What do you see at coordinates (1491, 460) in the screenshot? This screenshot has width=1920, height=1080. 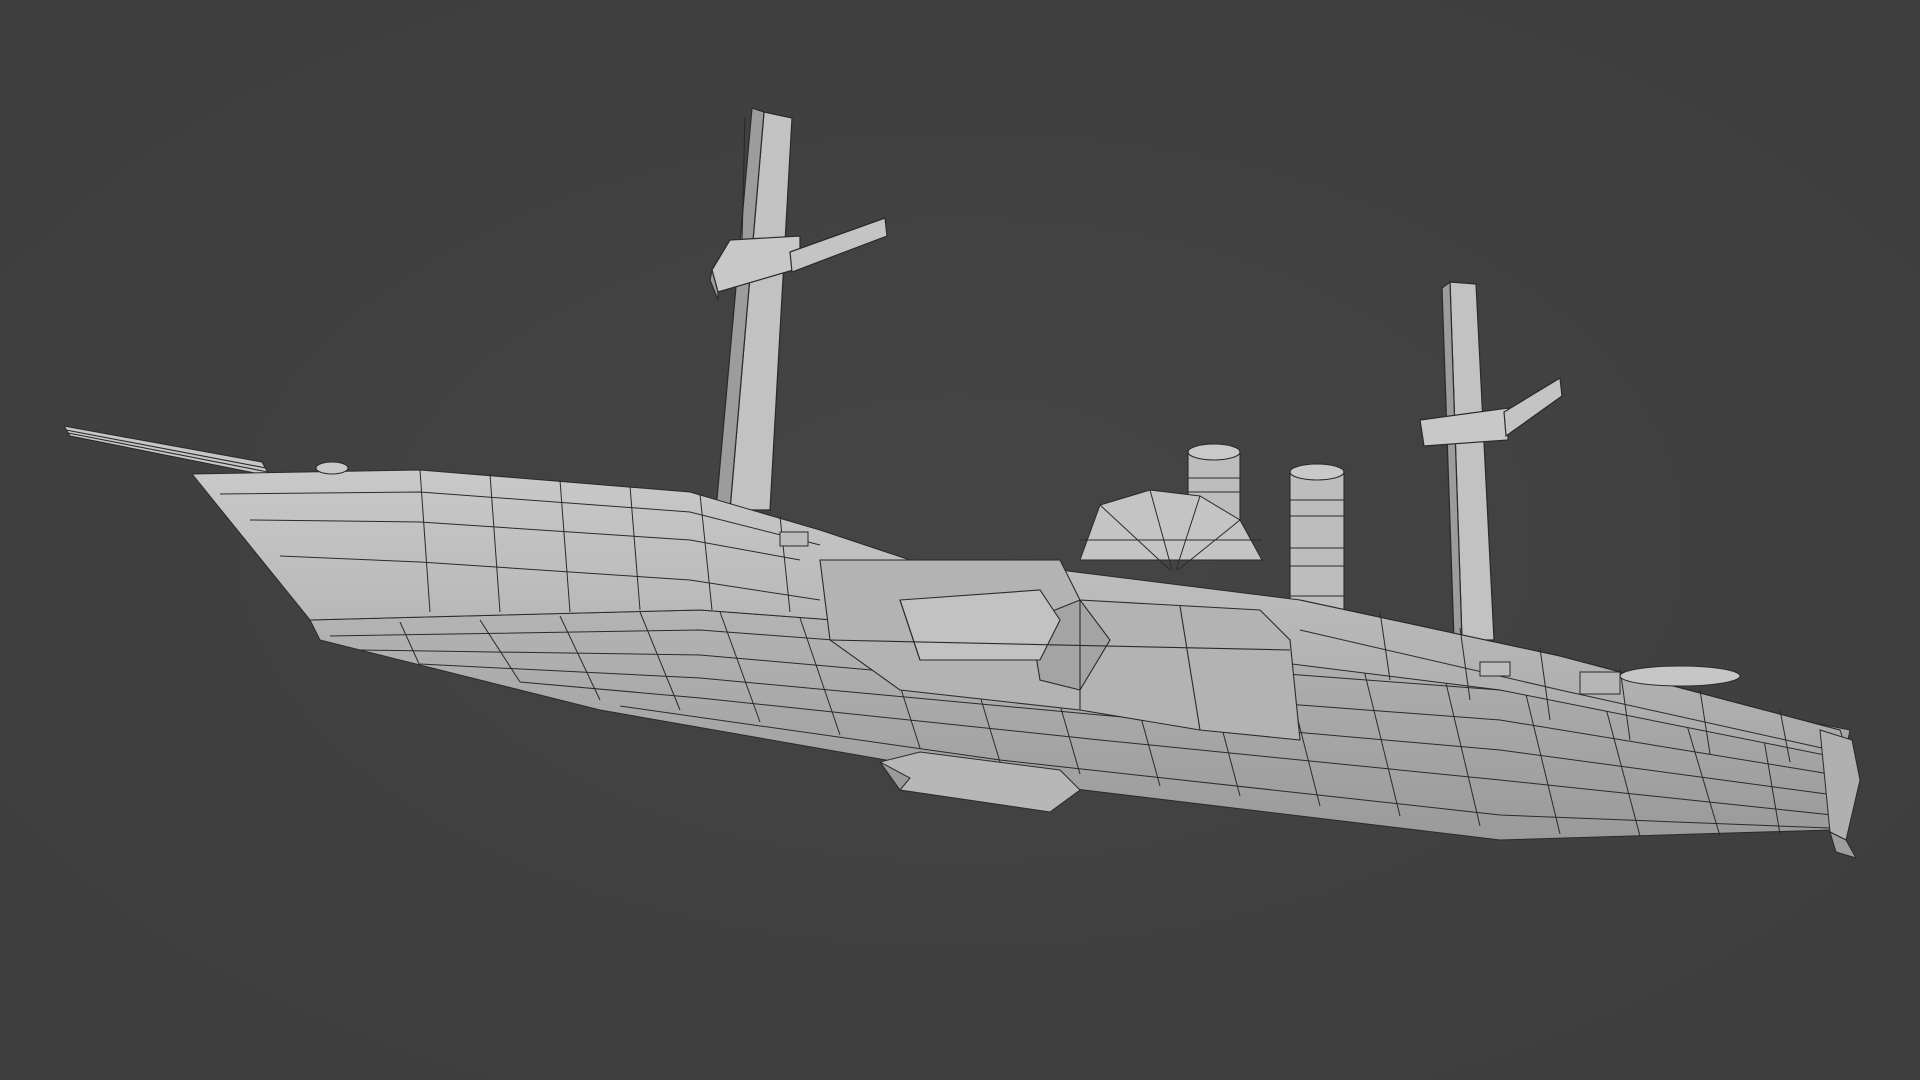 I see `rear-mast` at bounding box center [1491, 460].